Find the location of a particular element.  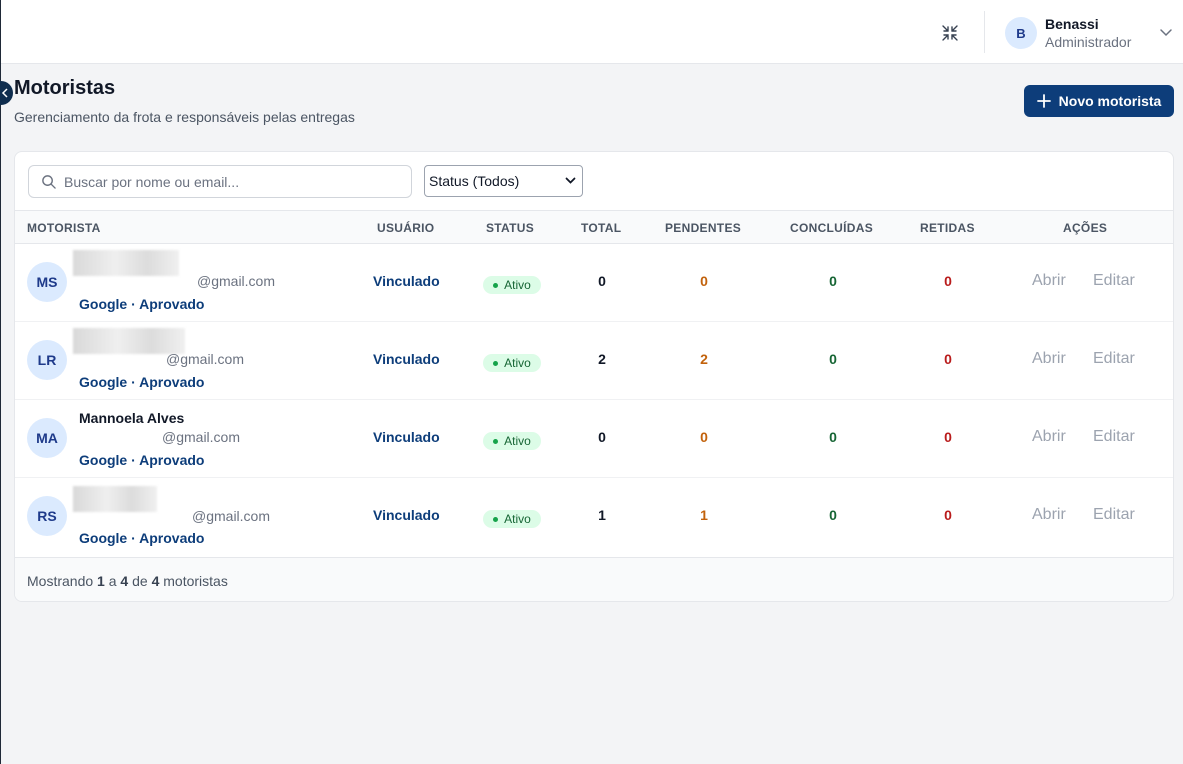

column-header-usuario: USUÁRIO is located at coordinates (406, 228).